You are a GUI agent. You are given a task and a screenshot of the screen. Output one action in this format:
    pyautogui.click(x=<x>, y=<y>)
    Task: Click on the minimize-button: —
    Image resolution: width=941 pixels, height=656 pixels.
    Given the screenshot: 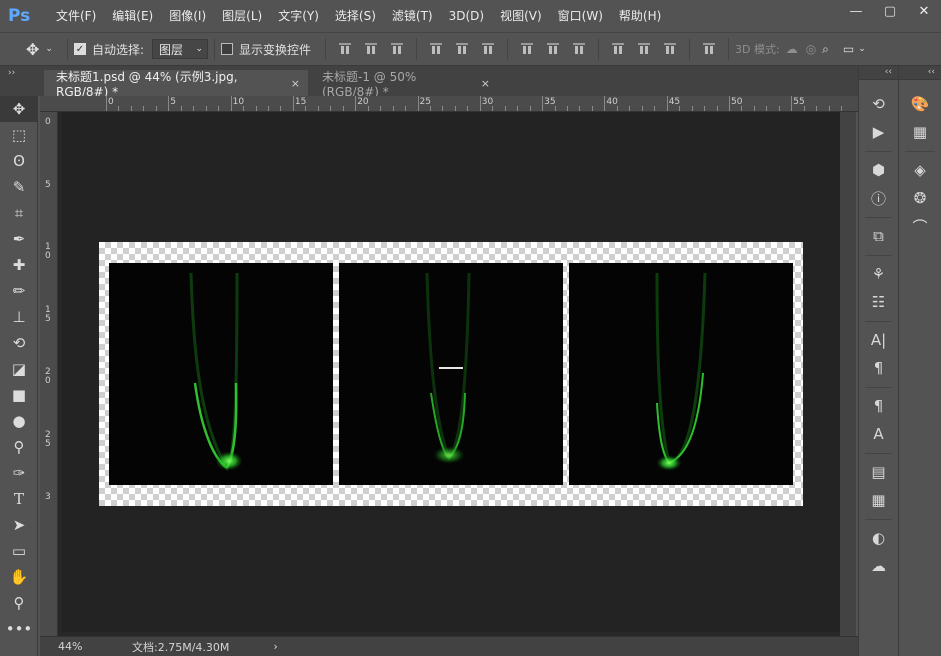 What is the action you would take?
    pyautogui.click(x=856, y=11)
    